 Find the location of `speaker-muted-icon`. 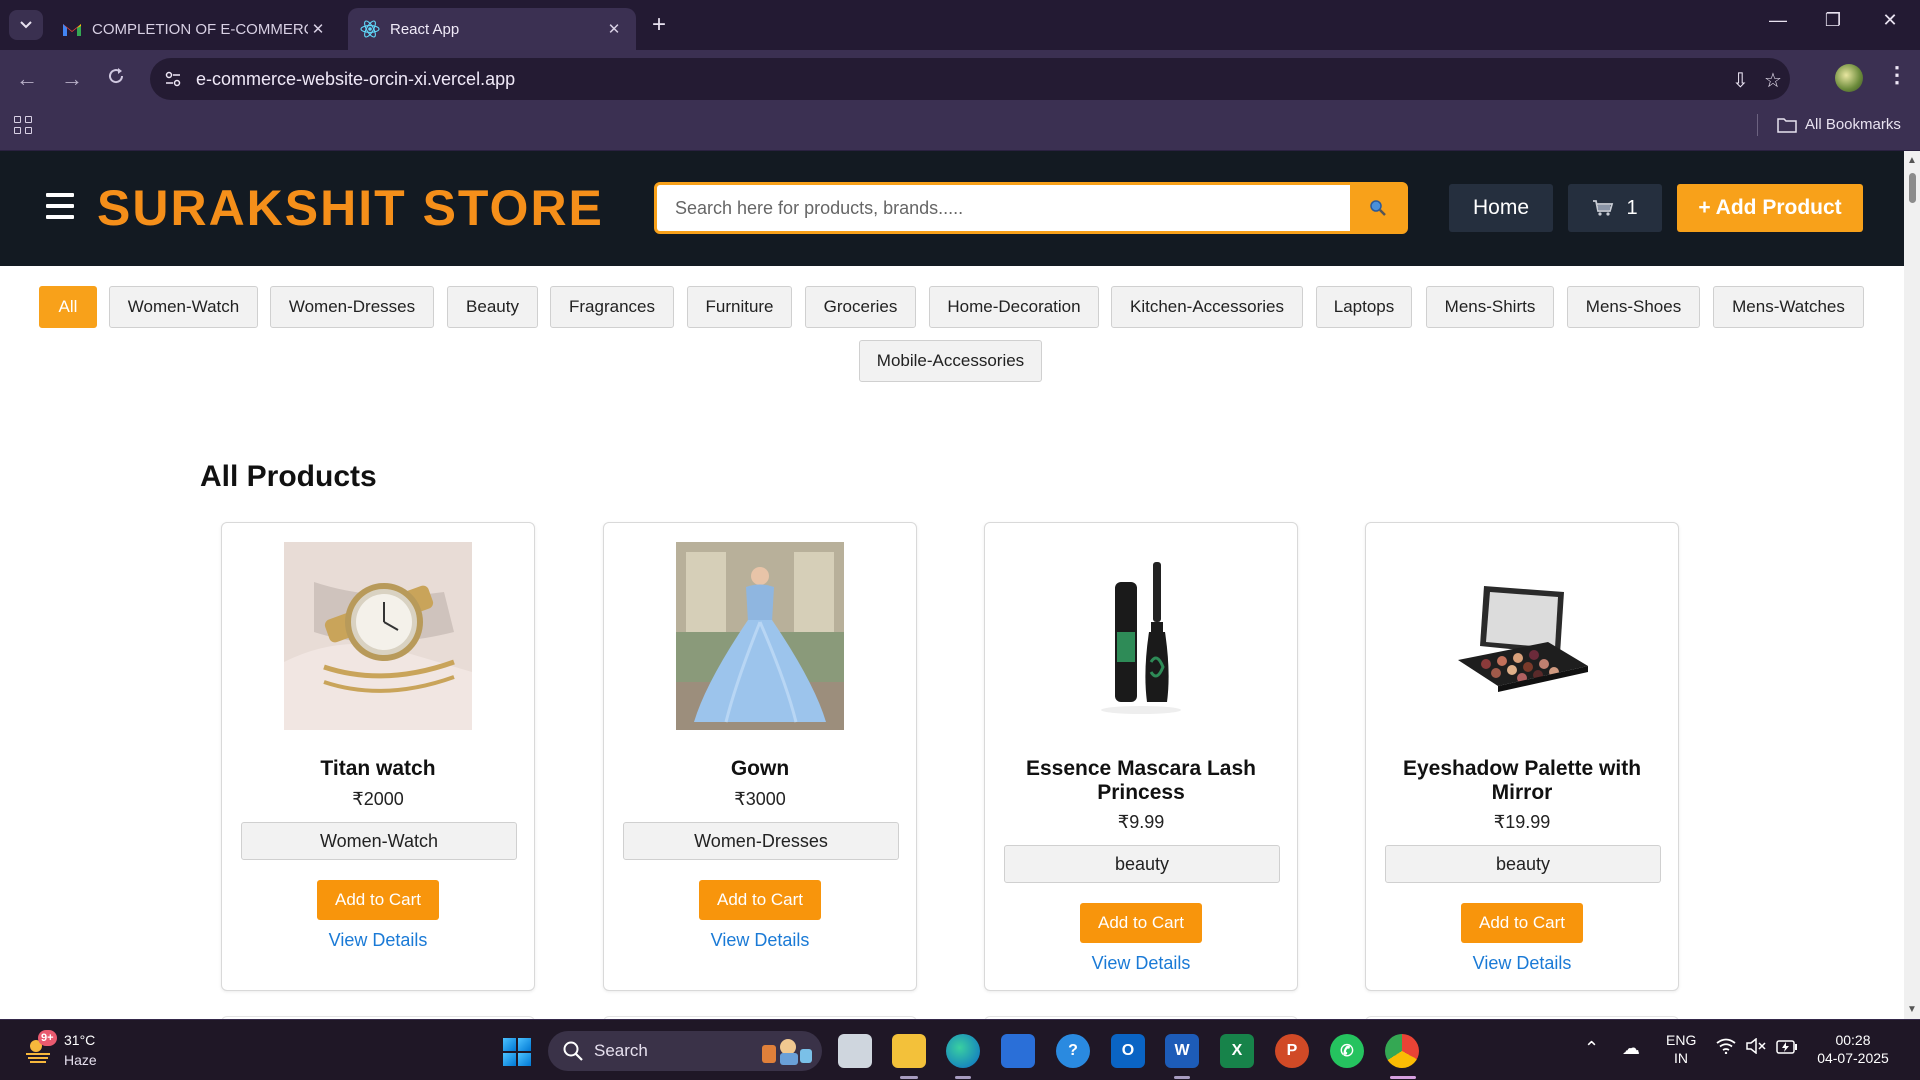

speaker-muted-icon is located at coordinates (1756, 1048).